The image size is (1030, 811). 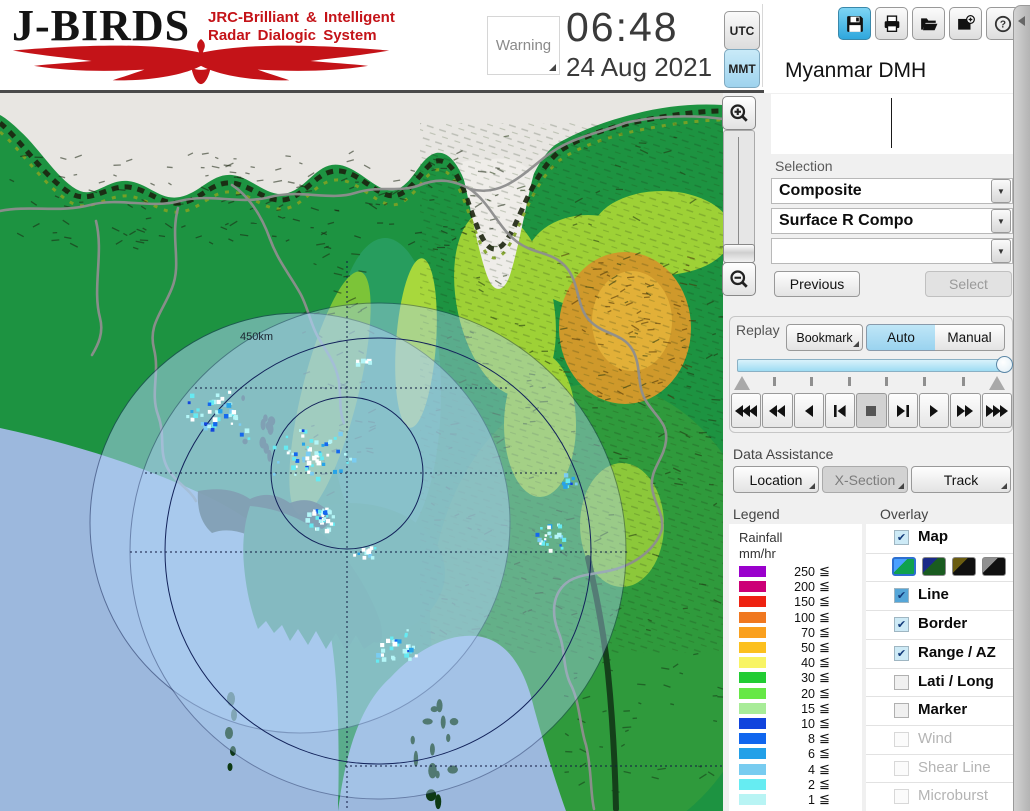 I want to click on legend-value: 15, so click(x=808, y=708).